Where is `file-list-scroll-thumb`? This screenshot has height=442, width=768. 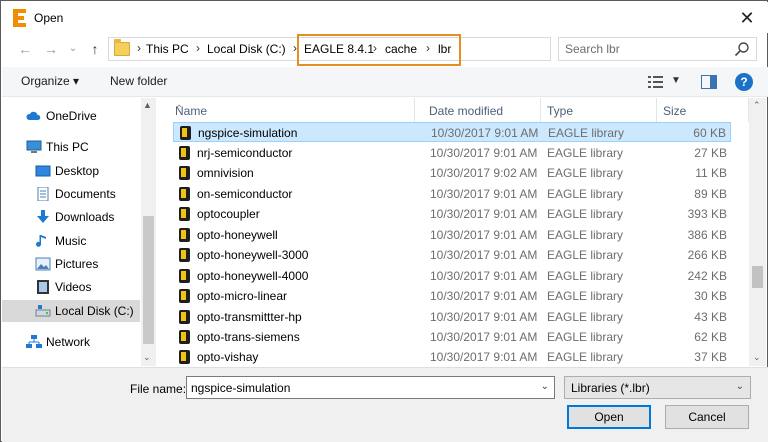
file-list-scroll-thumb is located at coordinates (757, 277).